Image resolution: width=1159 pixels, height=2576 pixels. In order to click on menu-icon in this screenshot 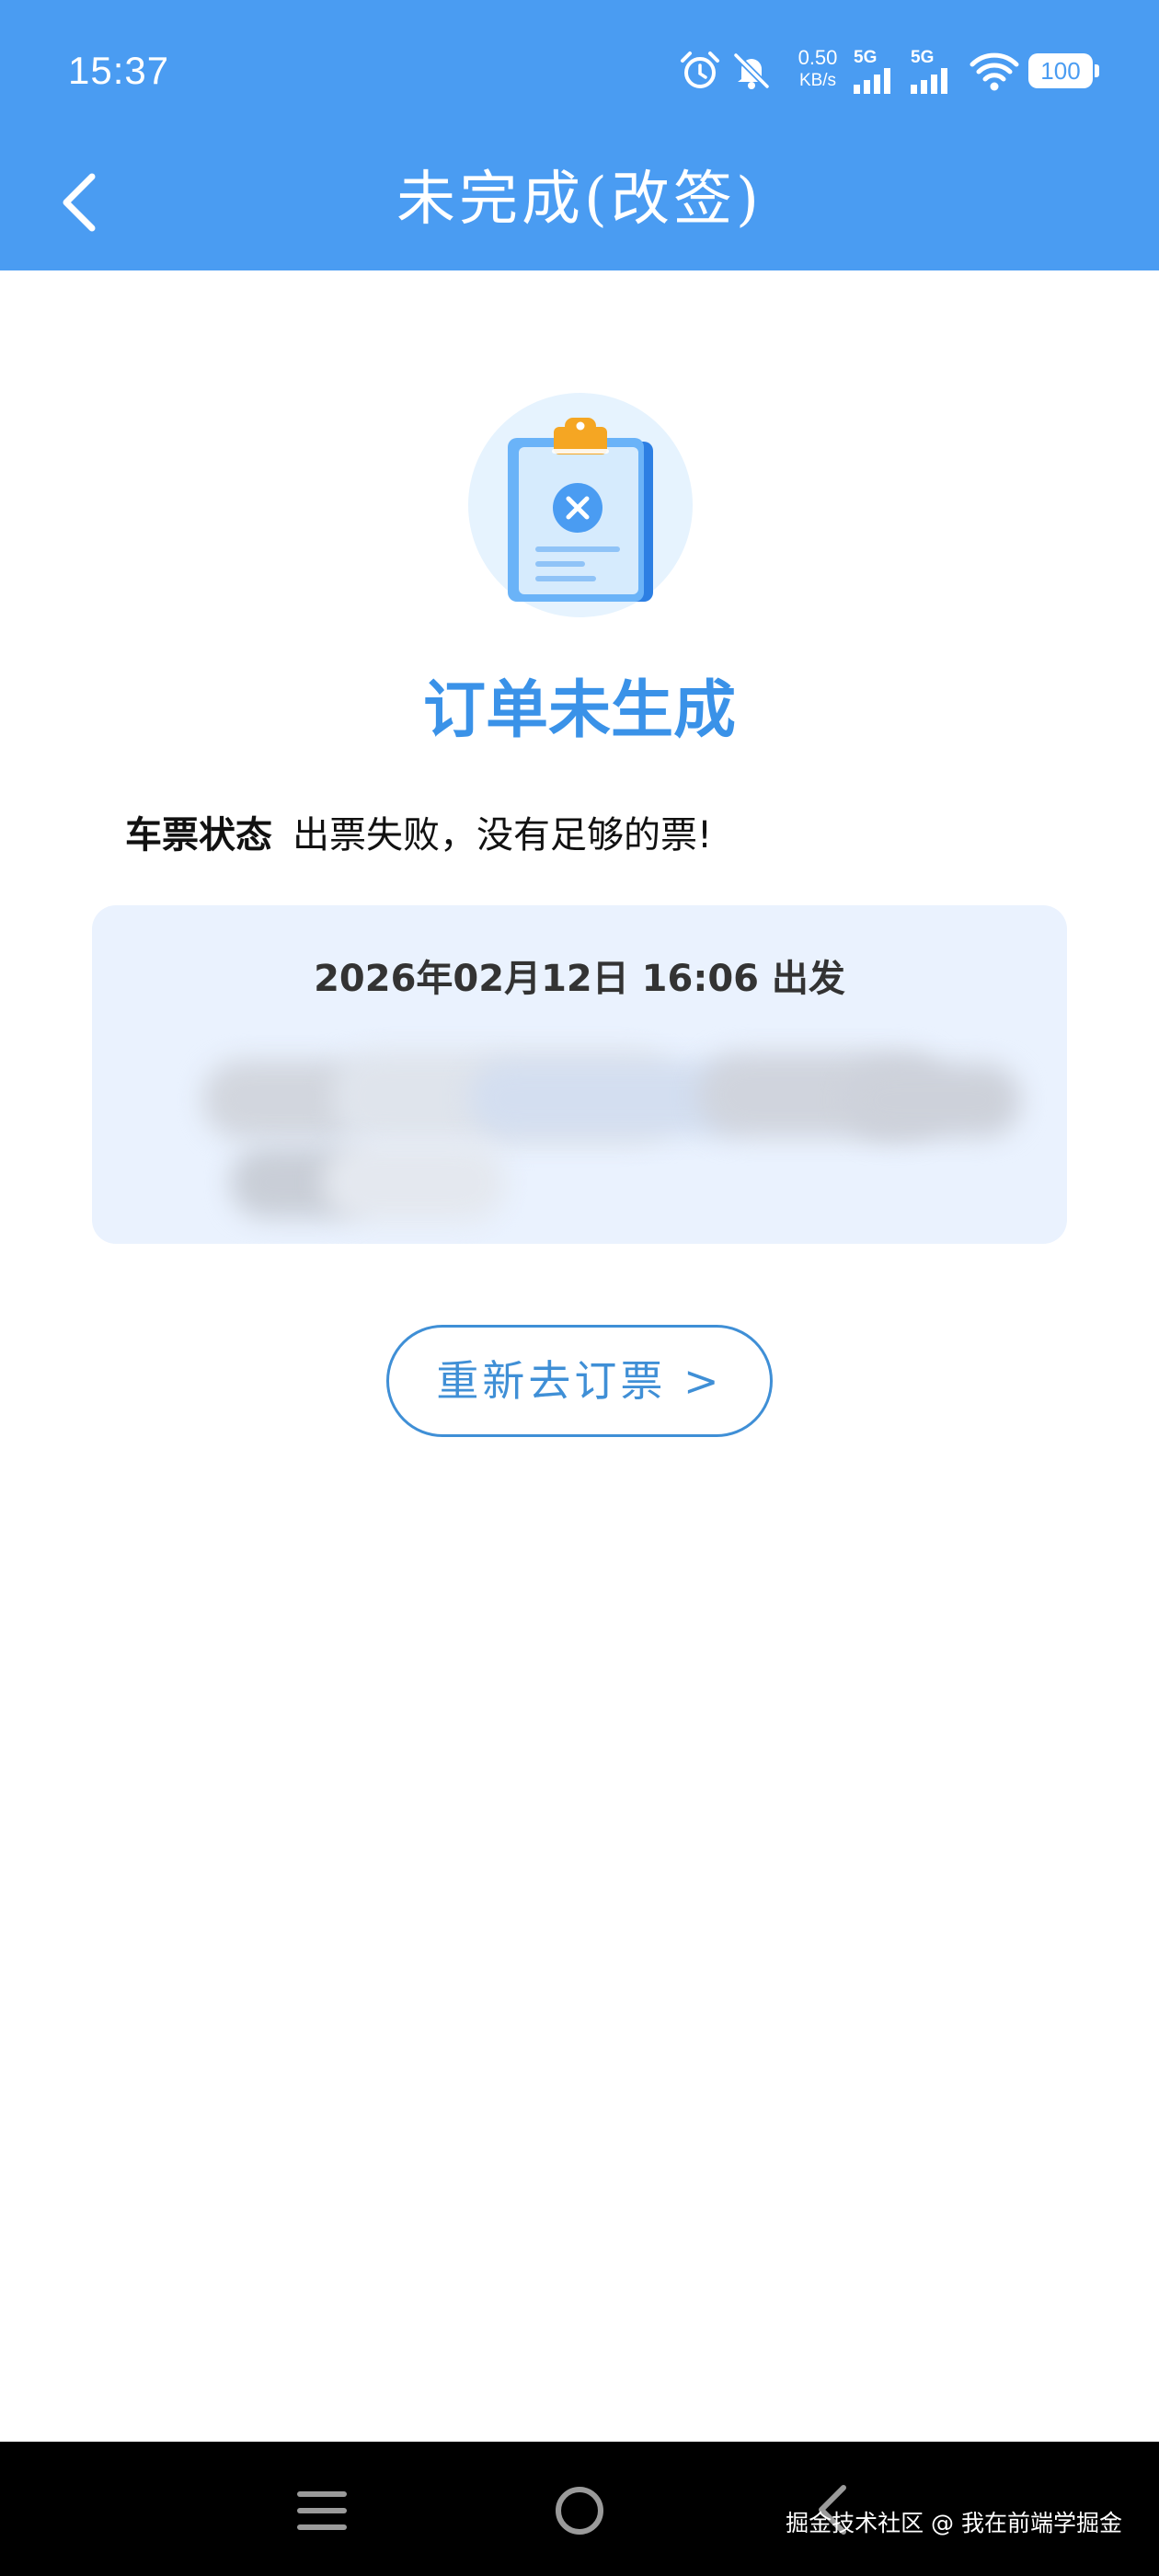, I will do `click(322, 2510)`.